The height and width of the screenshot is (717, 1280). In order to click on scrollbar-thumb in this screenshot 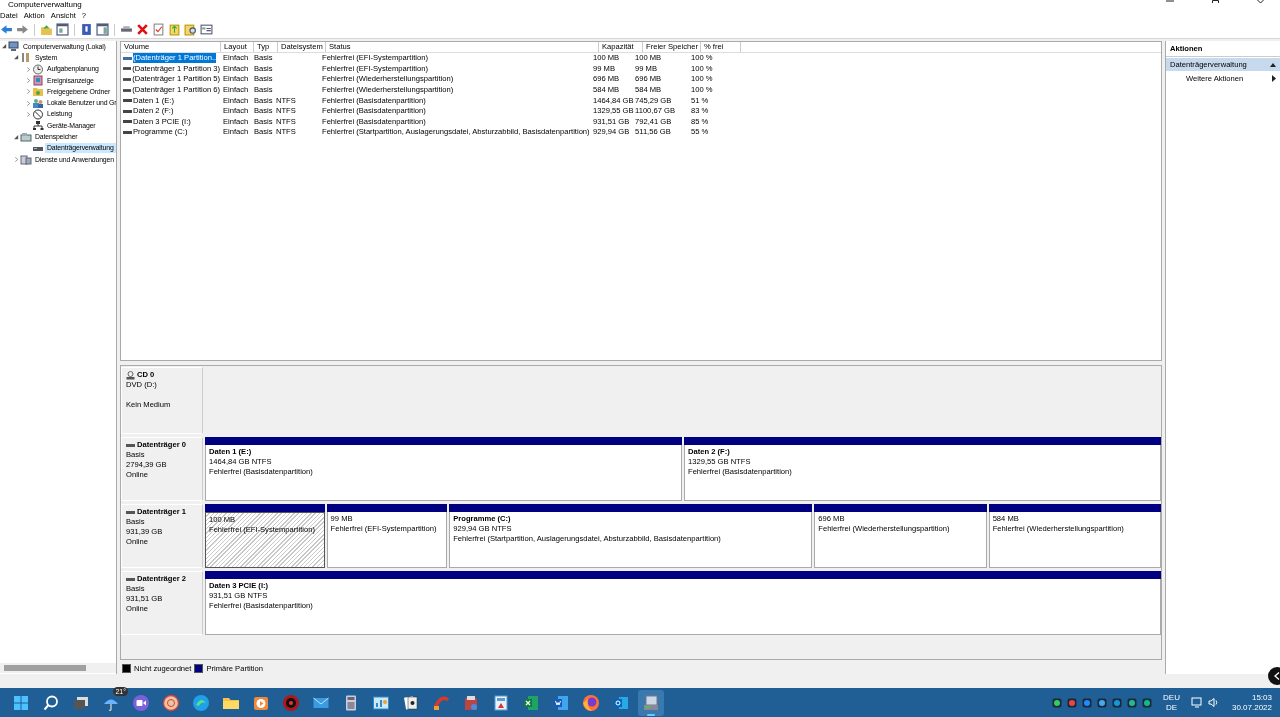, I will do `click(45, 668)`.